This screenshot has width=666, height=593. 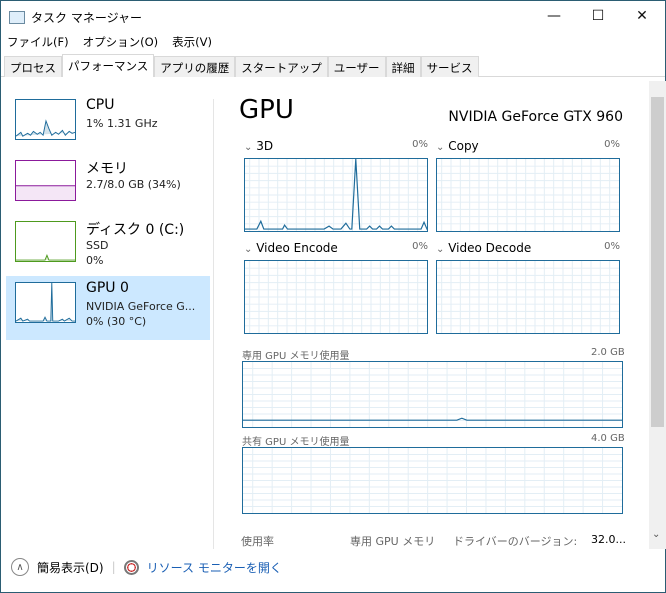 What do you see at coordinates (146, 567) in the screenshot?
I see `footer: ∧ 簡易表示(D) | リソース モニターを開く` at bounding box center [146, 567].